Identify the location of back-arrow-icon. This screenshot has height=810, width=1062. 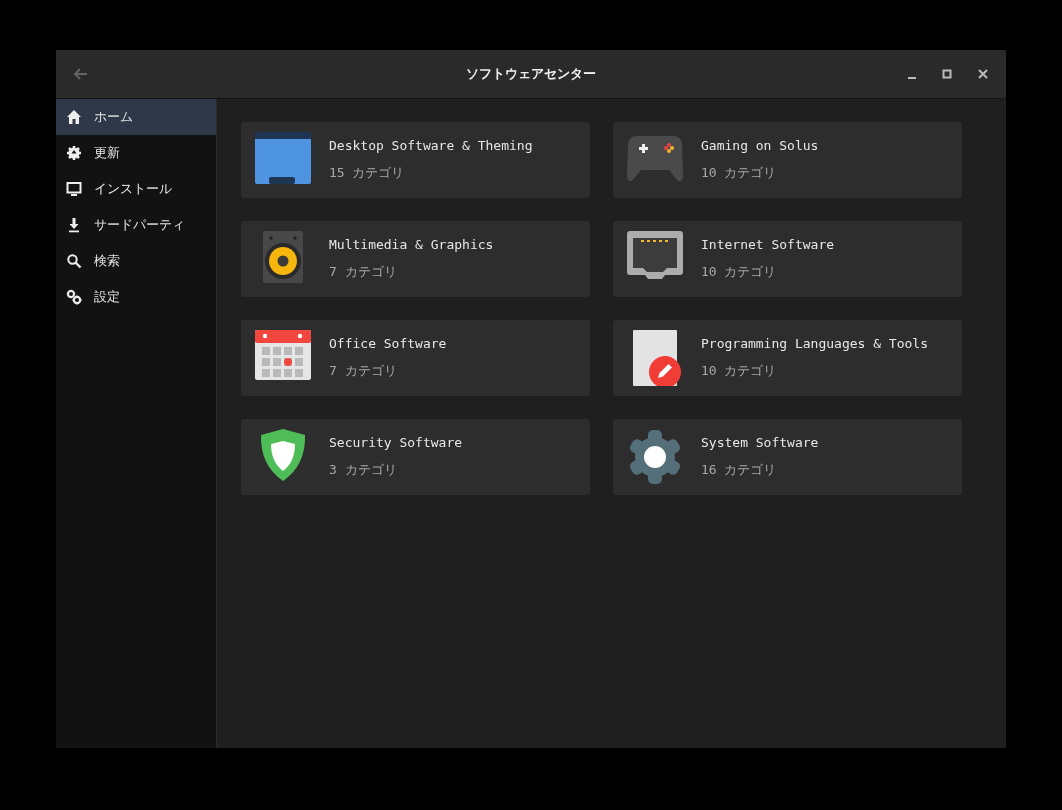
(81, 74).